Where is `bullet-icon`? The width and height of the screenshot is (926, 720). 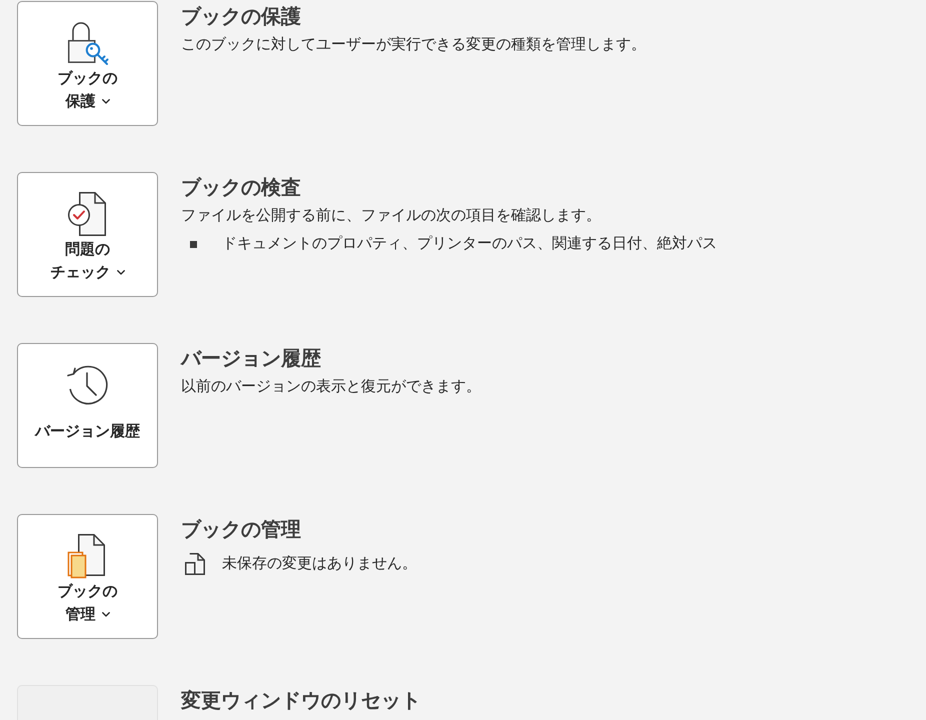 bullet-icon is located at coordinates (193, 244).